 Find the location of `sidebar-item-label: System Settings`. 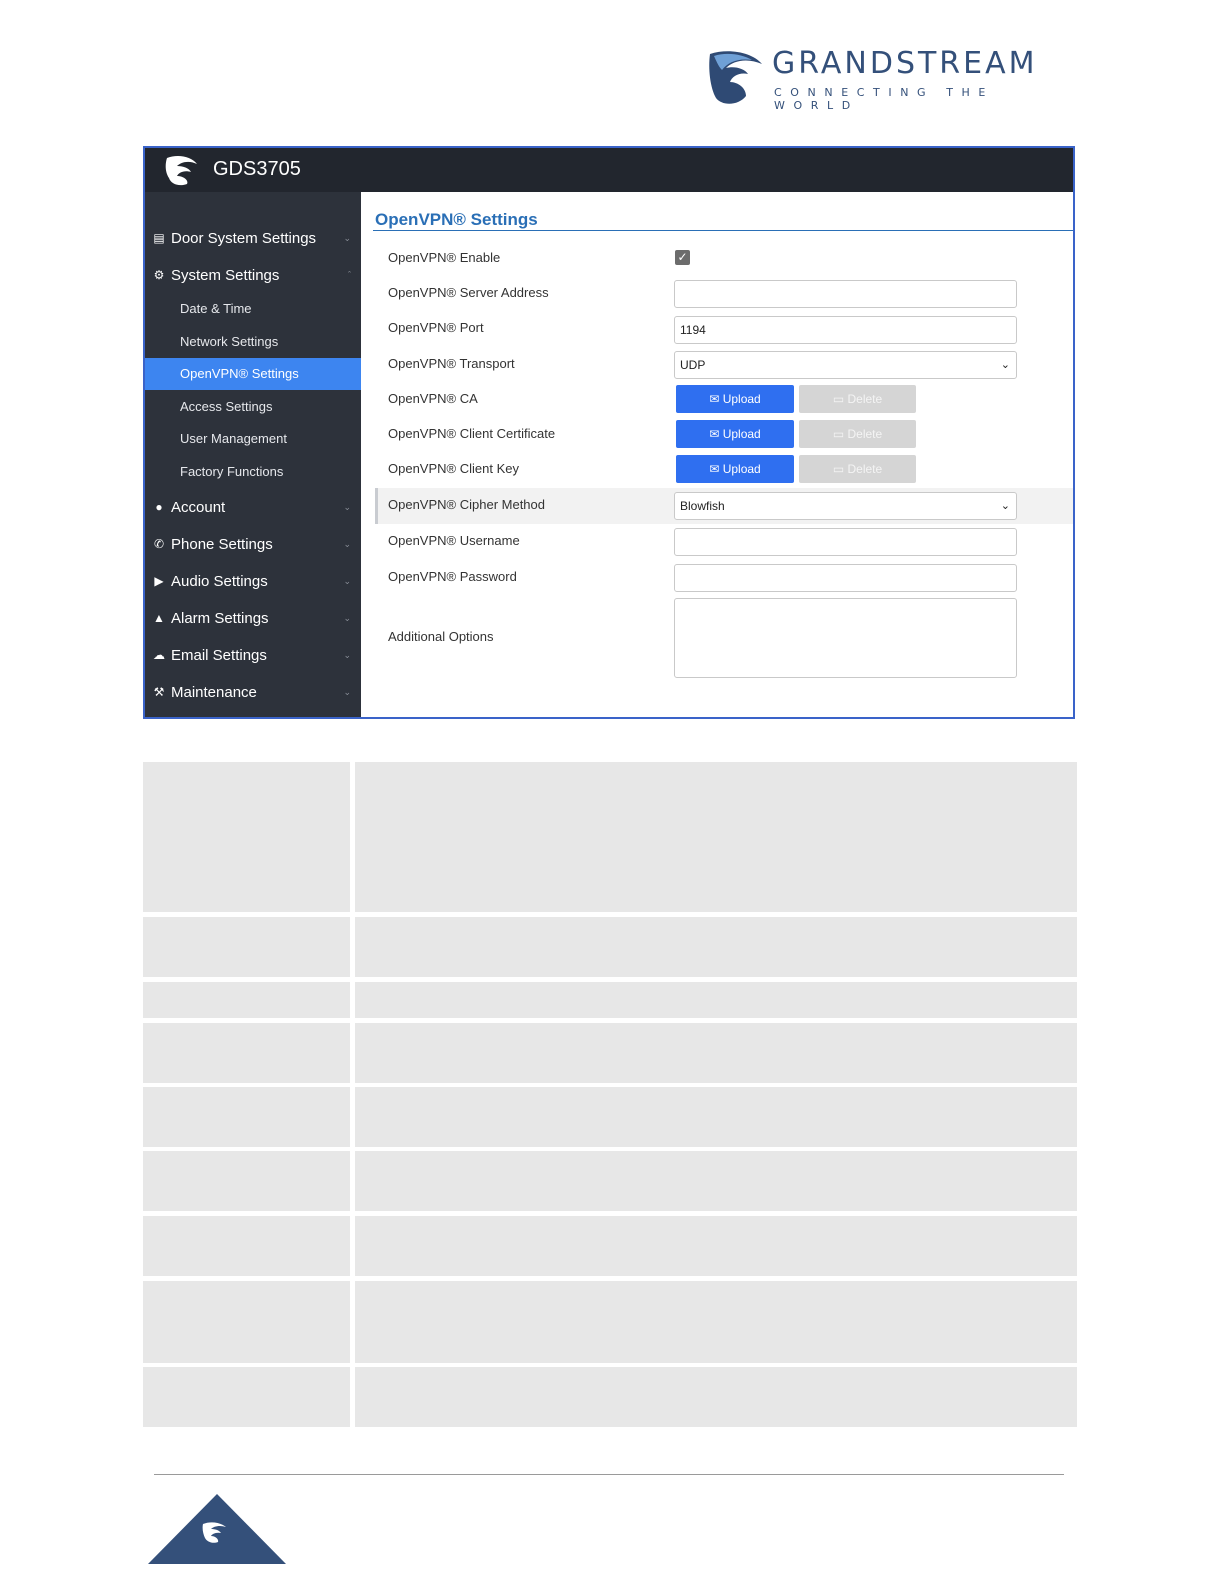

sidebar-item-label: System Settings is located at coordinates (225, 275).